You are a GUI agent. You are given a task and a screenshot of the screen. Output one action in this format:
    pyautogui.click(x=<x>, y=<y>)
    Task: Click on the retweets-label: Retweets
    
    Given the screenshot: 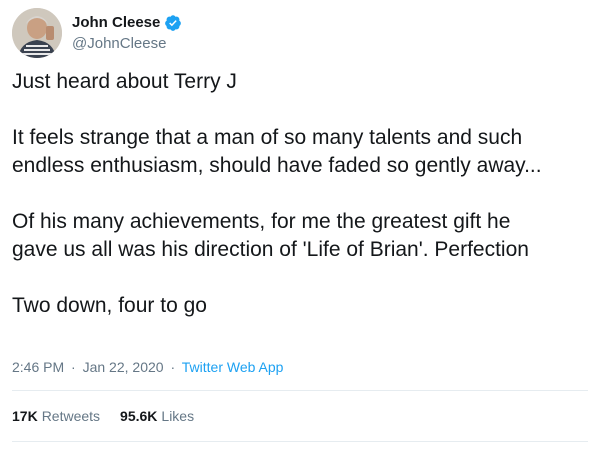 What is the action you would take?
    pyautogui.click(x=71, y=416)
    